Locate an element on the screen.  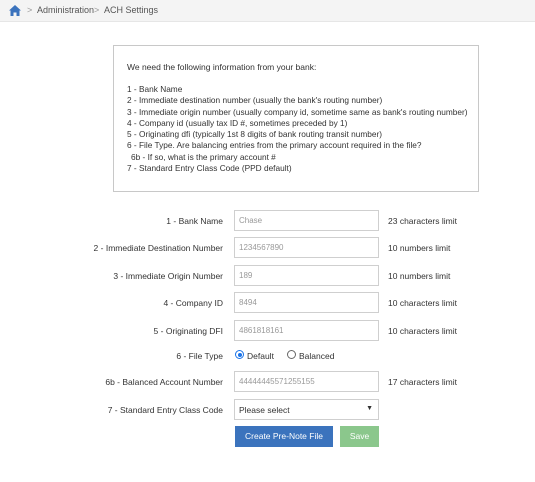
create-prenote-button: Create Pre-Note File is located at coordinates (284, 436).